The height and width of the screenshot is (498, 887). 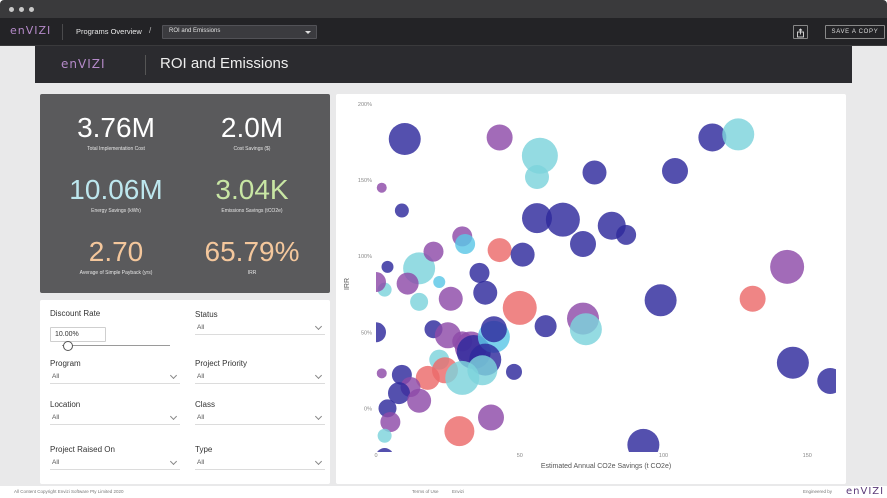 I want to click on program-dropdown: All, so click(x=115, y=377).